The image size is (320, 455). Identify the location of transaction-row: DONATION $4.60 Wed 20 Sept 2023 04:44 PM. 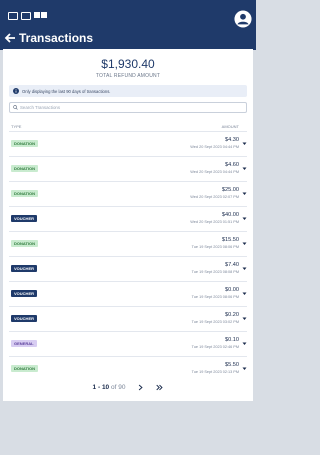
(128, 168).